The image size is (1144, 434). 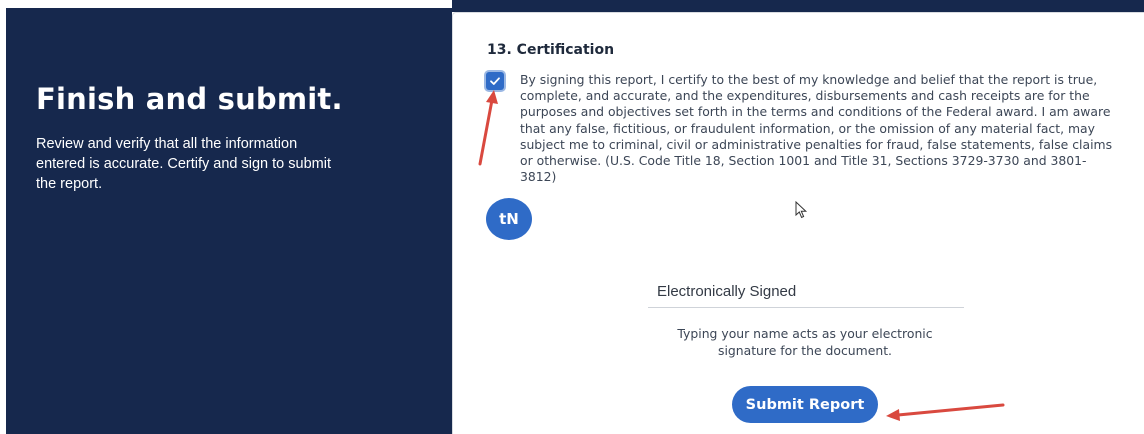 I want to click on certify-checkbox, so click(x=495, y=81).